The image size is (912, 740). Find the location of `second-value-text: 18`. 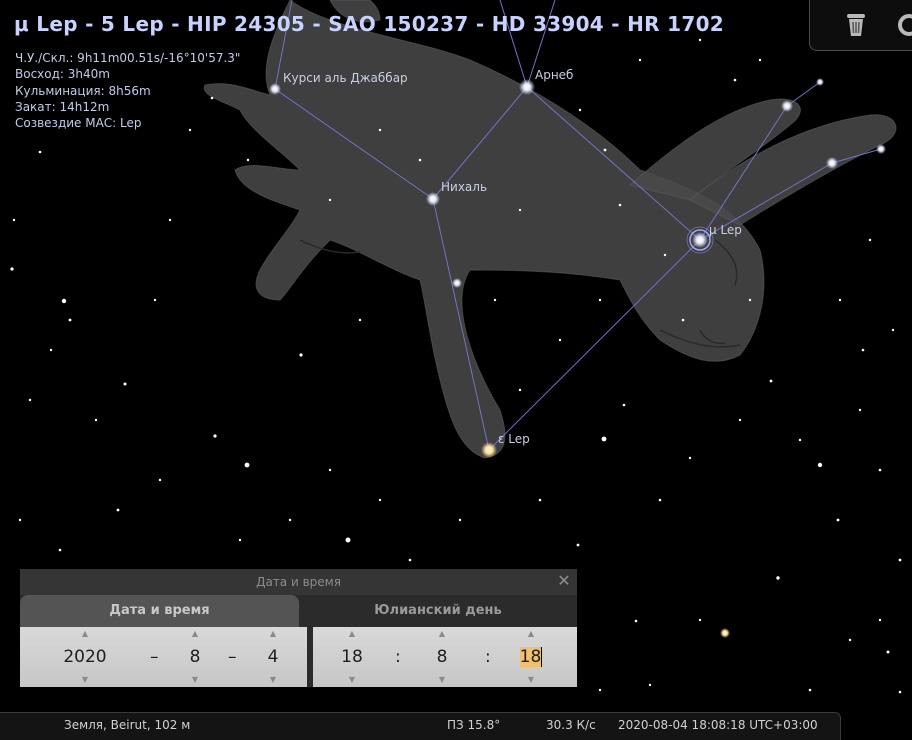

second-value-text: 18 is located at coordinates (530, 657).